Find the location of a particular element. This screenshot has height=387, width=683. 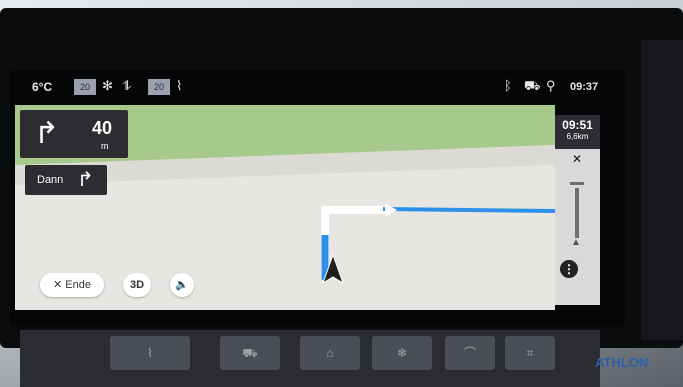

turn-distance: 40 is located at coordinates (102, 128).